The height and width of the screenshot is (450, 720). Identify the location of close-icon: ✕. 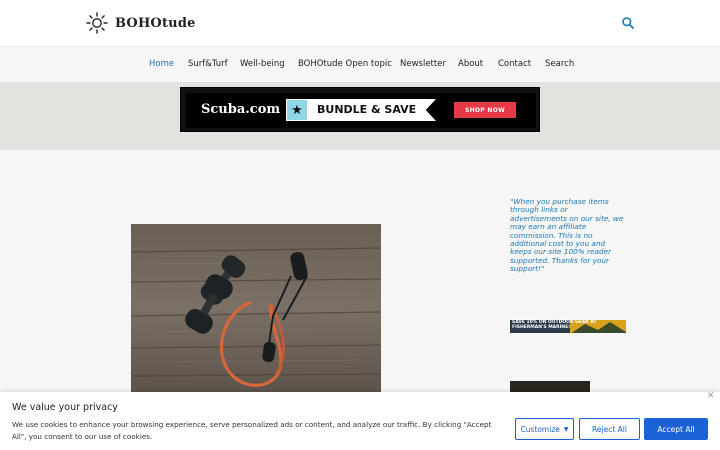
(711, 396).